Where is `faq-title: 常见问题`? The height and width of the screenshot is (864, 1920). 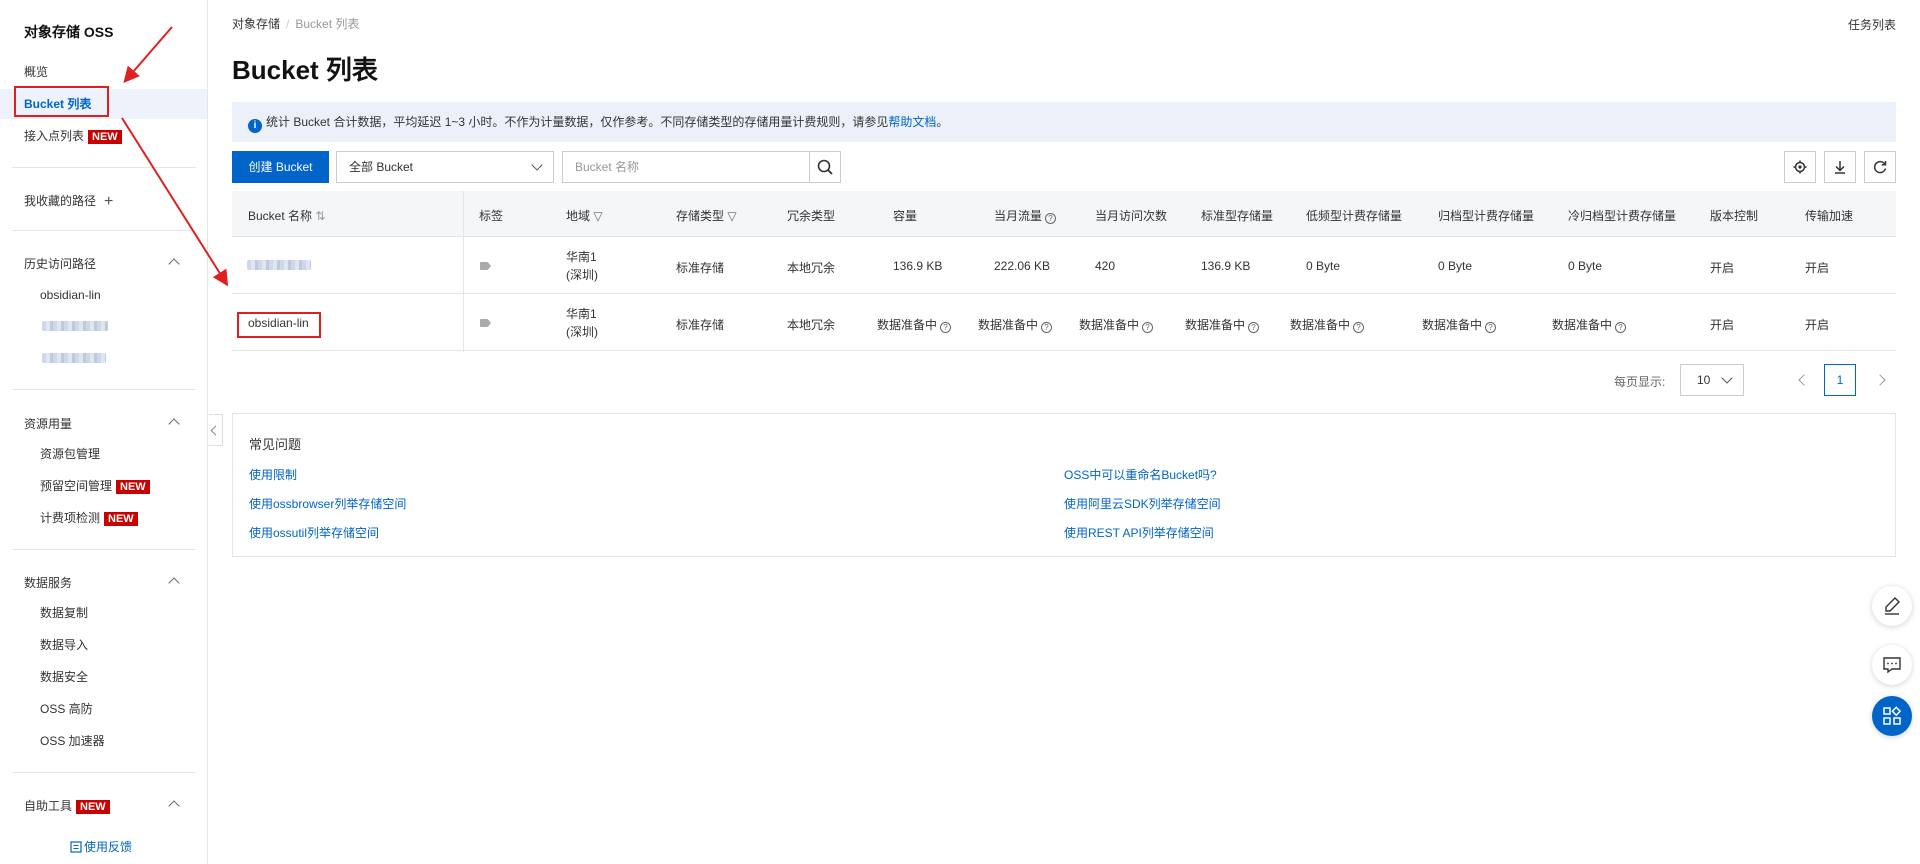 faq-title: 常见问题 is located at coordinates (275, 444).